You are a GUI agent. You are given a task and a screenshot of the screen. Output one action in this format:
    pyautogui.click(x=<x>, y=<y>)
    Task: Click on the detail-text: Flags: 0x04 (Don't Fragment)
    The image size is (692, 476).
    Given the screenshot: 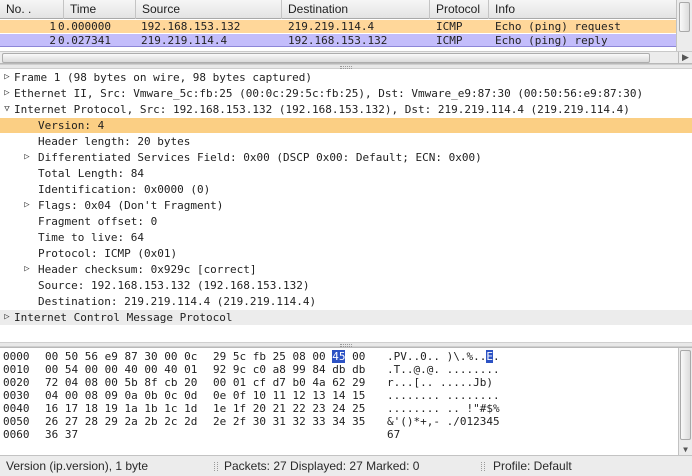 What is the action you would take?
    pyautogui.click(x=131, y=205)
    